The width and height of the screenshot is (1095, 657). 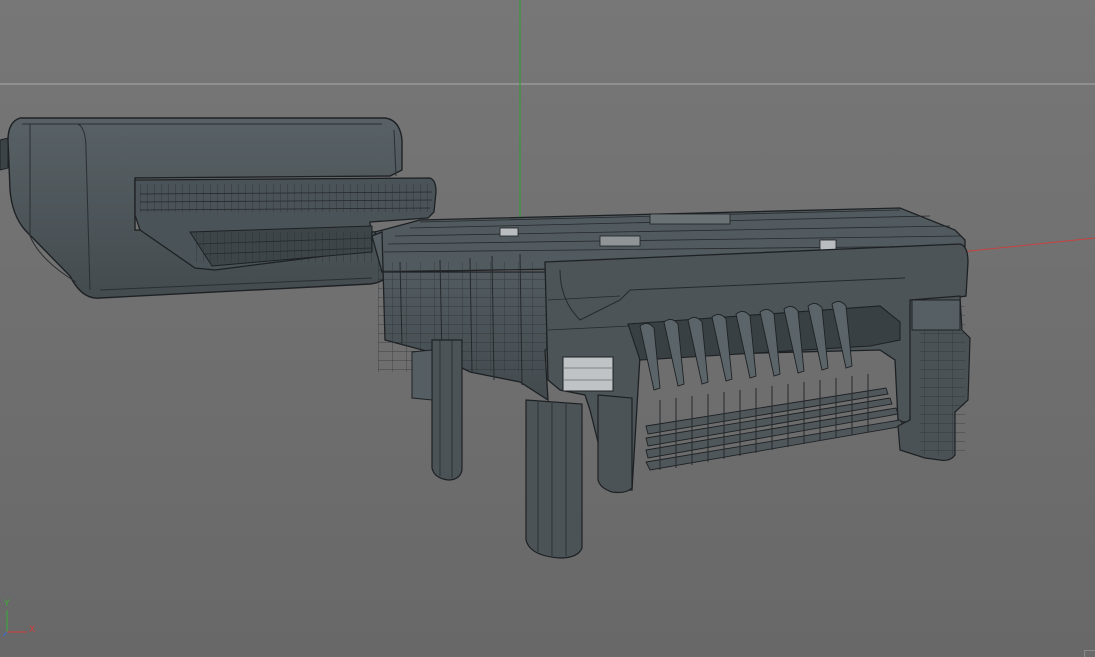 What do you see at coordinates (1027, 245) in the screenshot?
I see `world-x-axis-line` at bounding box center [1027, 245].